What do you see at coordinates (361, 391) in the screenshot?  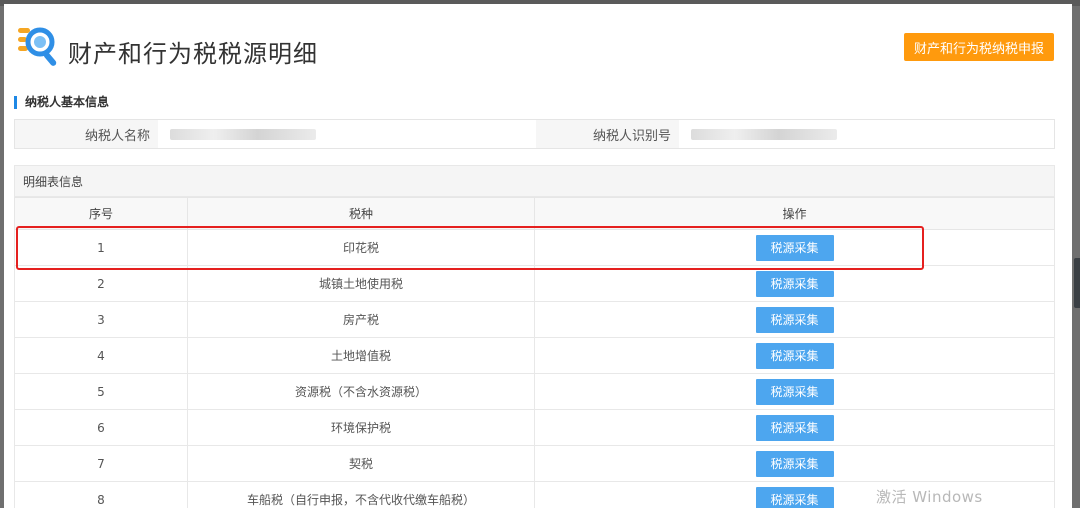 I see `row-tax: 资源税（不含水资源税）` at bounding box center [361, 391].